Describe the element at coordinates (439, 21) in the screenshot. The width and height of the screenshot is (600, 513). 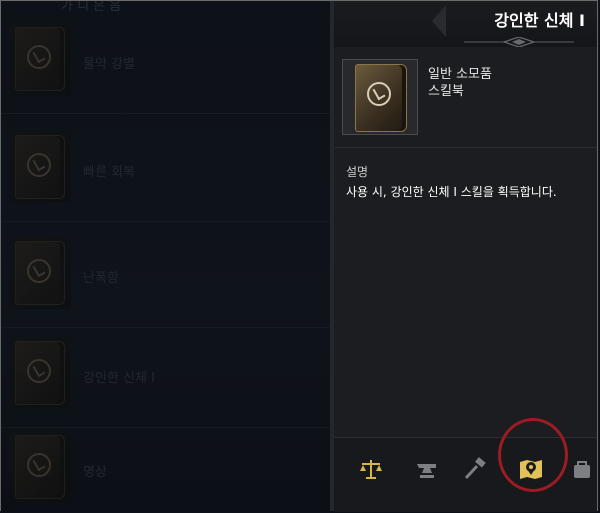
I see `header-arrow-icon` at that location.